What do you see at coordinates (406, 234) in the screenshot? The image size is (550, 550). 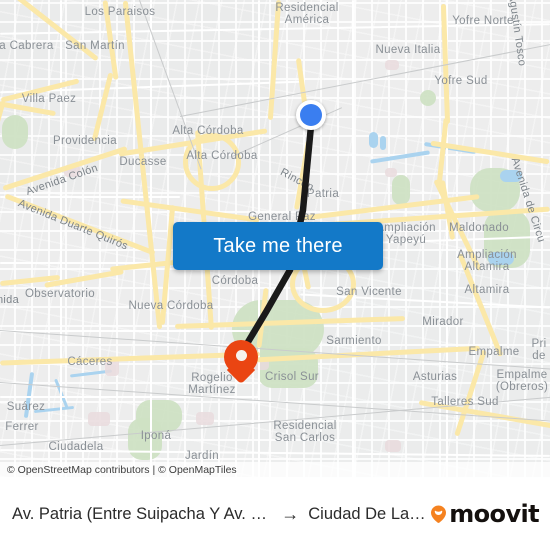 I see `map-place-label: Ampliación Yapeyú` at bounding box center [406, 234].